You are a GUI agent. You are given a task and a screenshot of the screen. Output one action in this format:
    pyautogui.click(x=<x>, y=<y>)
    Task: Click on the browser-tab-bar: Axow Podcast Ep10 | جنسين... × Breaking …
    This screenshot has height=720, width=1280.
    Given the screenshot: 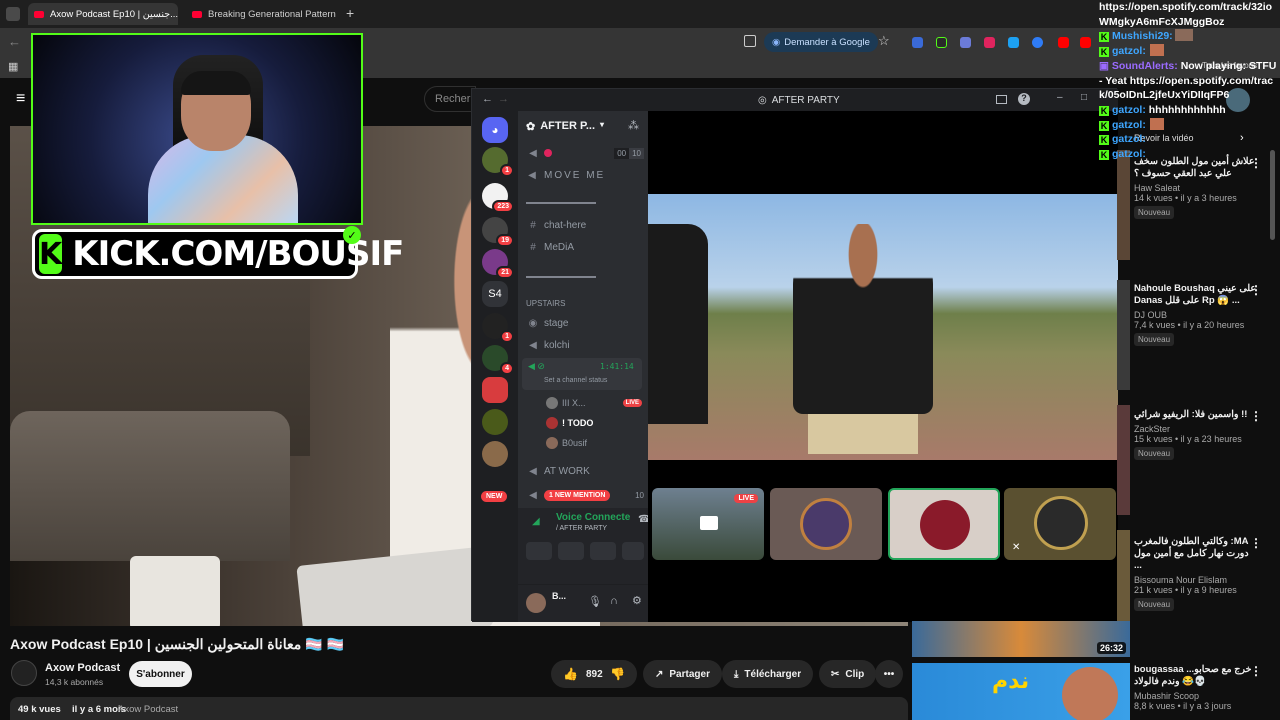 What is the action you would take?
    pyautogui.click(x=640, y=14)
    